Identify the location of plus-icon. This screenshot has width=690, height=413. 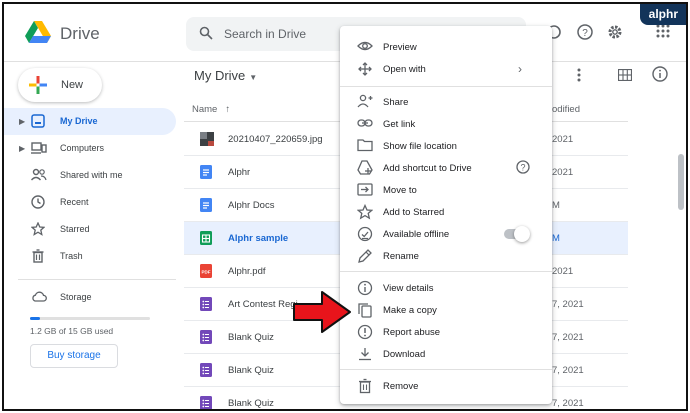
(38, 87).